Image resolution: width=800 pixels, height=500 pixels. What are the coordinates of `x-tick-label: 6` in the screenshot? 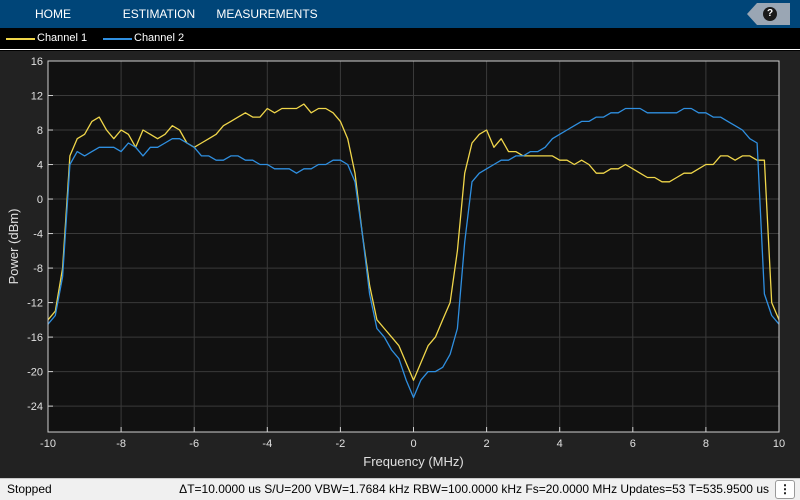 It's located at (633, 444).